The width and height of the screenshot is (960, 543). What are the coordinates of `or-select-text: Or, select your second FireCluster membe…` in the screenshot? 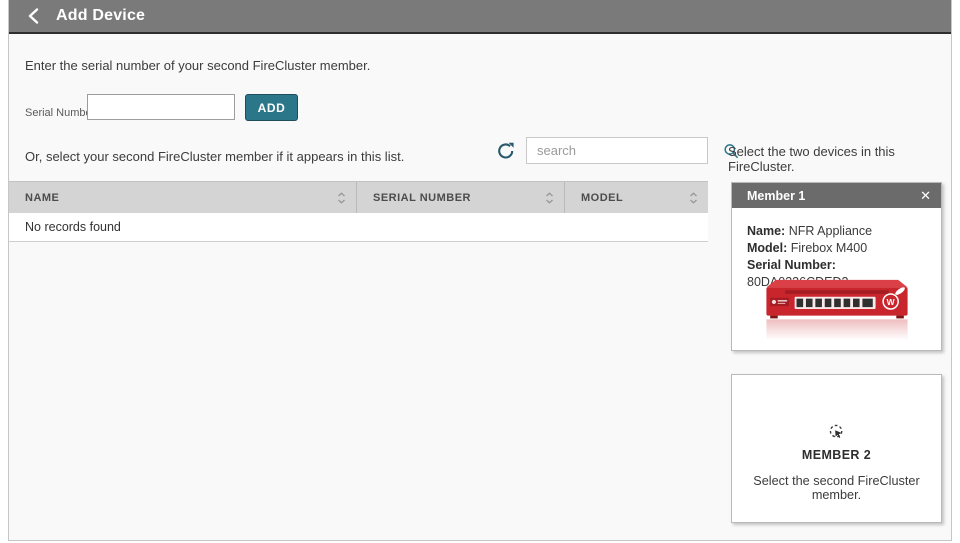 It's located at (215, 156).